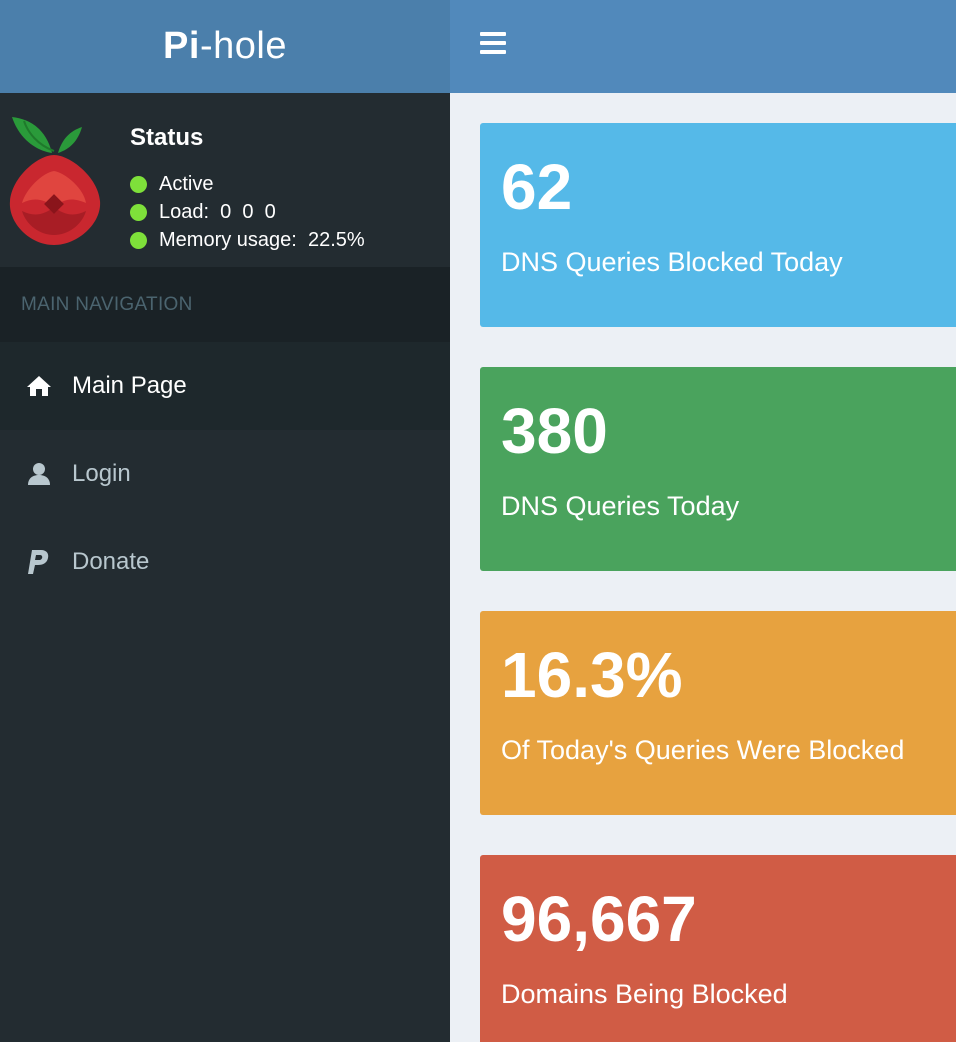  Describe the element at coordinates (39, 562) in the screenshot. I see `paypal-icon` at that location.